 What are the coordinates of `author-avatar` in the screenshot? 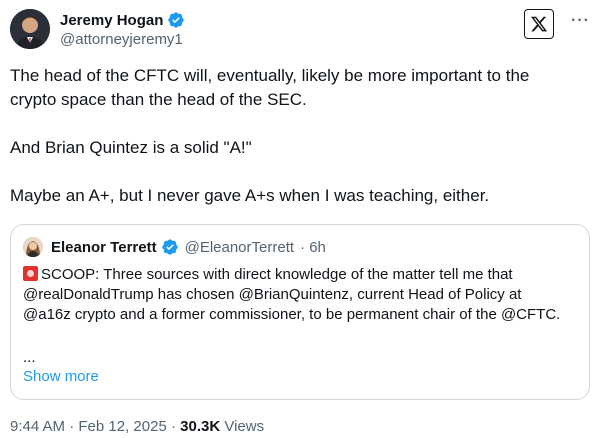 It's located at (30, 29).